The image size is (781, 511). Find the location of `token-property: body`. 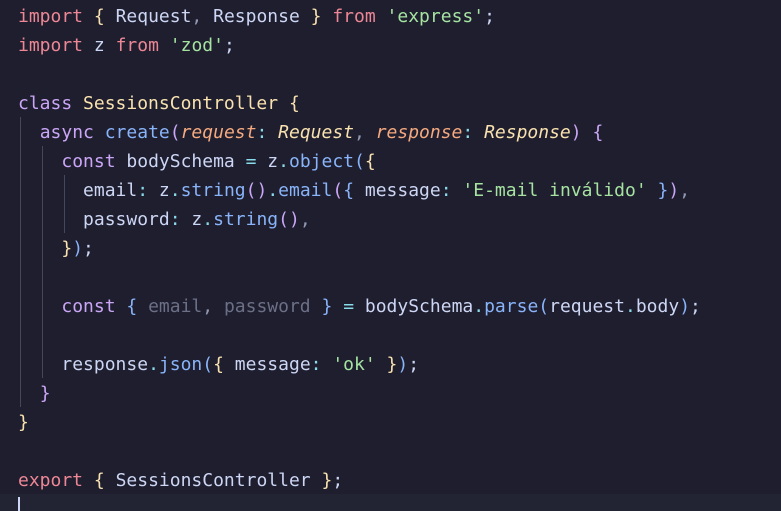

token-property: body is located at coordinates (657, 306).